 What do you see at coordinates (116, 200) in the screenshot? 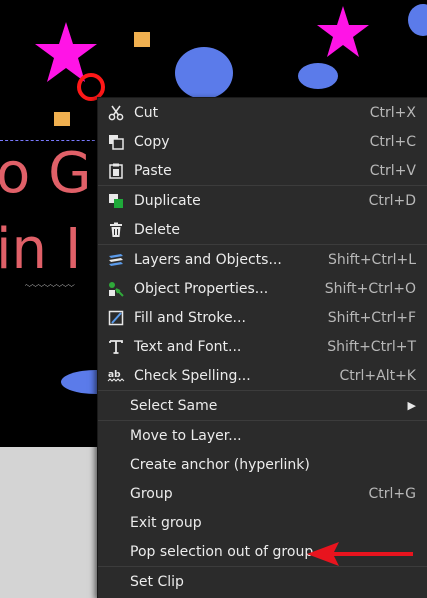
I see `duplicate-icon` at bounding box center [116, 200].